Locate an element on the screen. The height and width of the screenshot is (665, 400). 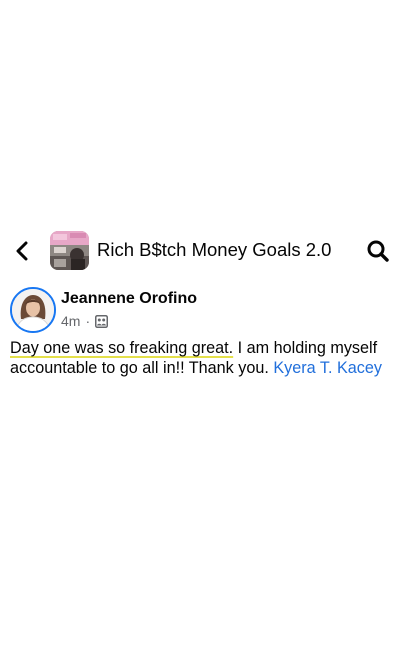
post-author-name: Jeannene Orofino is located at coordinates (129, 299).